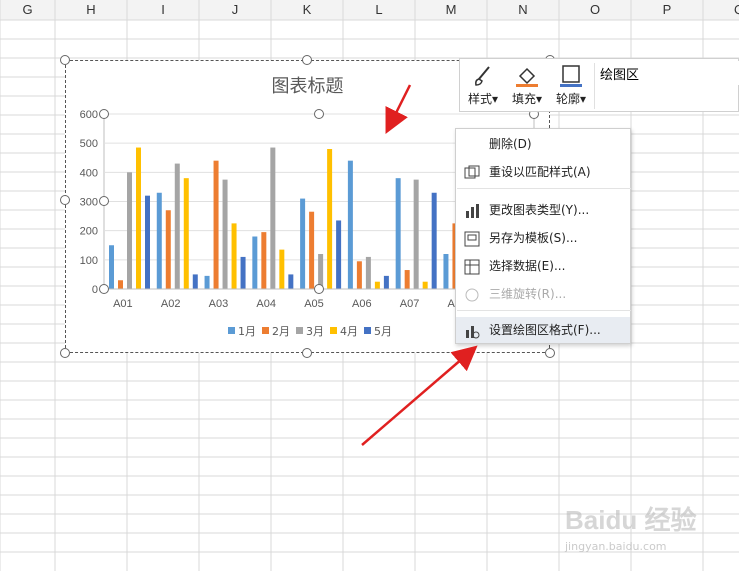 The height and width of the screenshot is (571, 739). I want to click on annotation-arrows, so click(419, 265).